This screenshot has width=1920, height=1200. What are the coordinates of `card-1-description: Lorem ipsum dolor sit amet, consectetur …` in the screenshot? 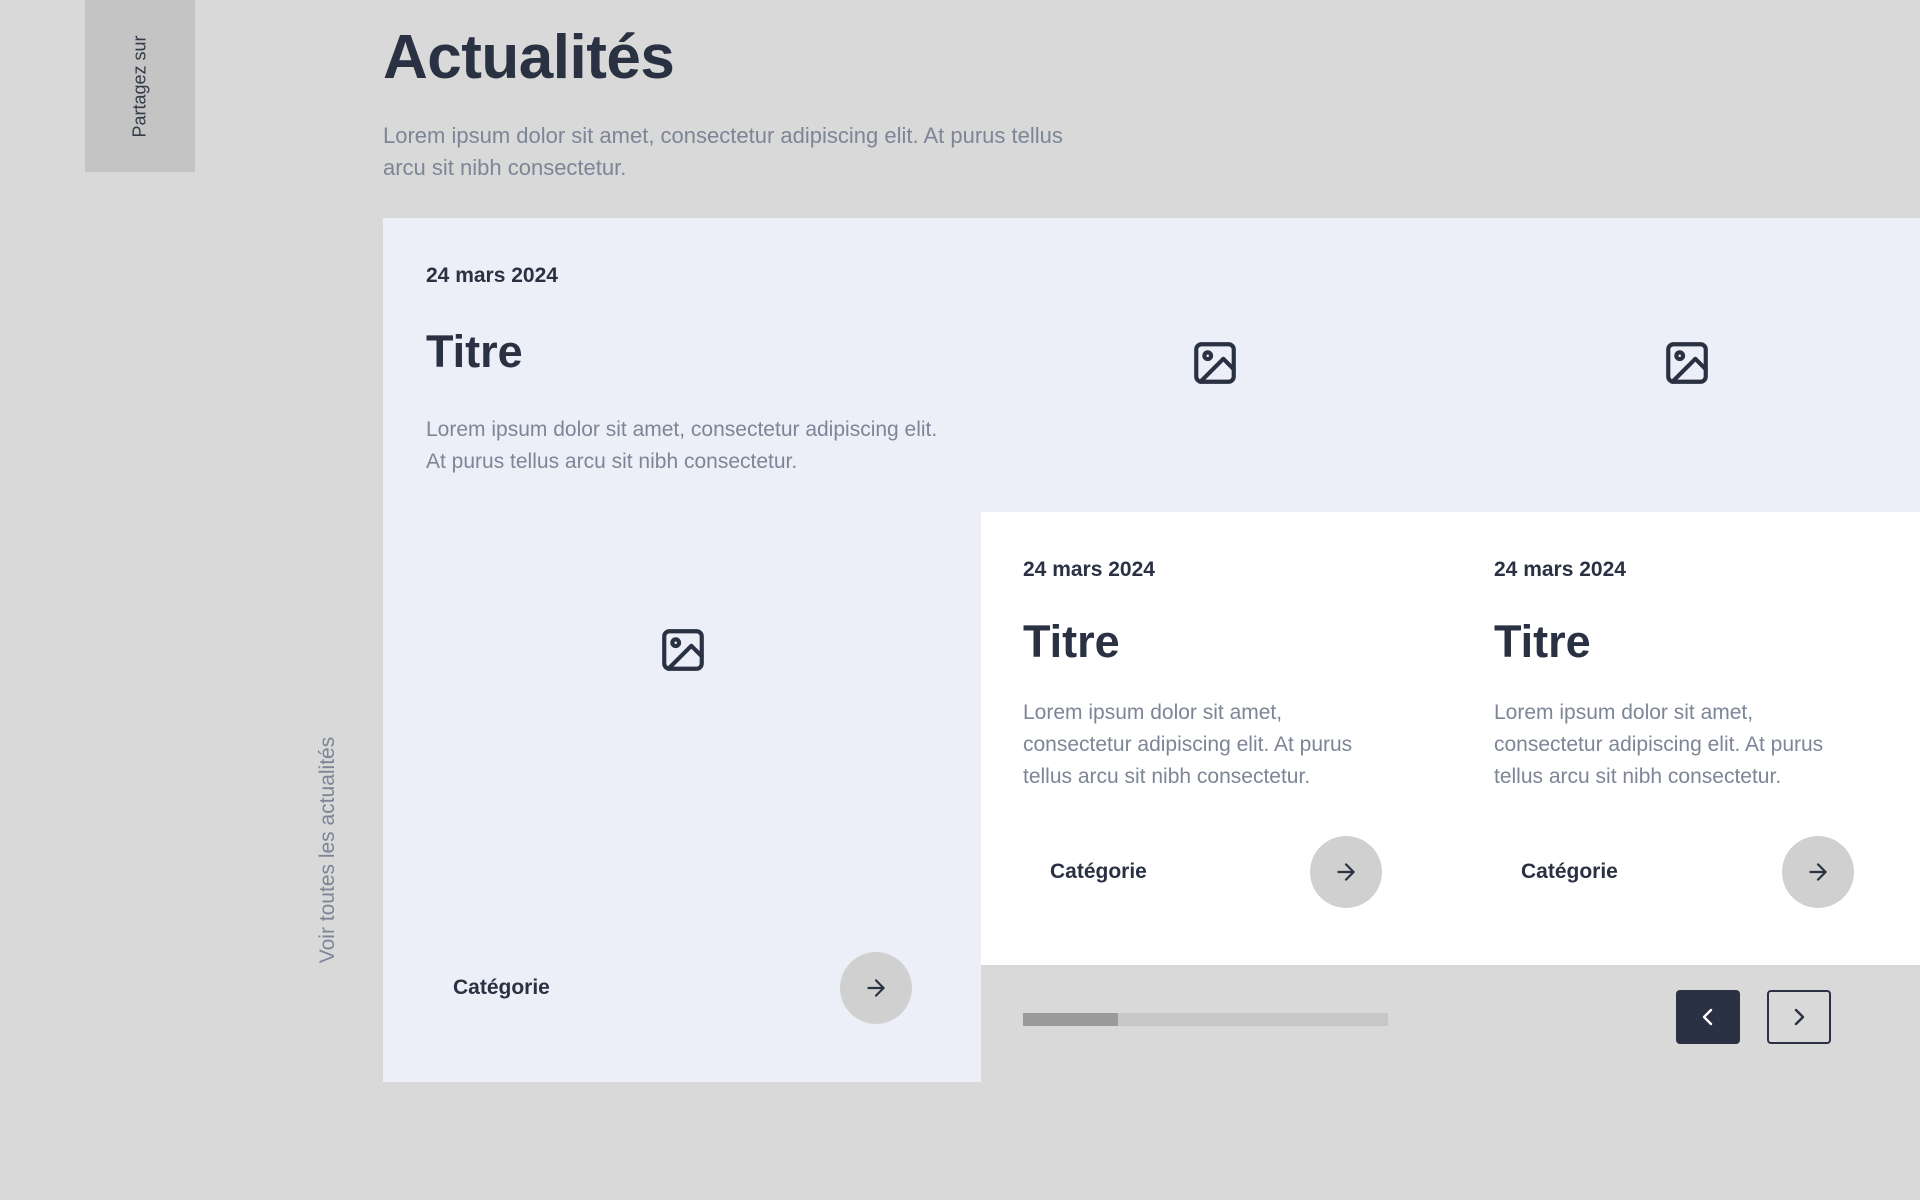 It's located at (1188, 744).